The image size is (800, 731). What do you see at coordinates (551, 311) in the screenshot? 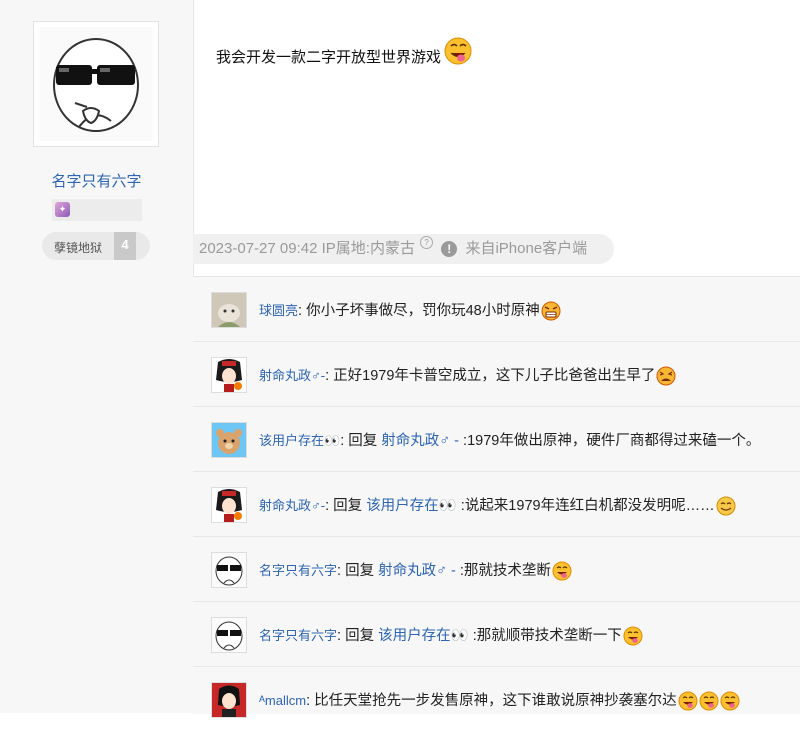
I see `angry-emoji-icon` at bounding box center [551, 311].